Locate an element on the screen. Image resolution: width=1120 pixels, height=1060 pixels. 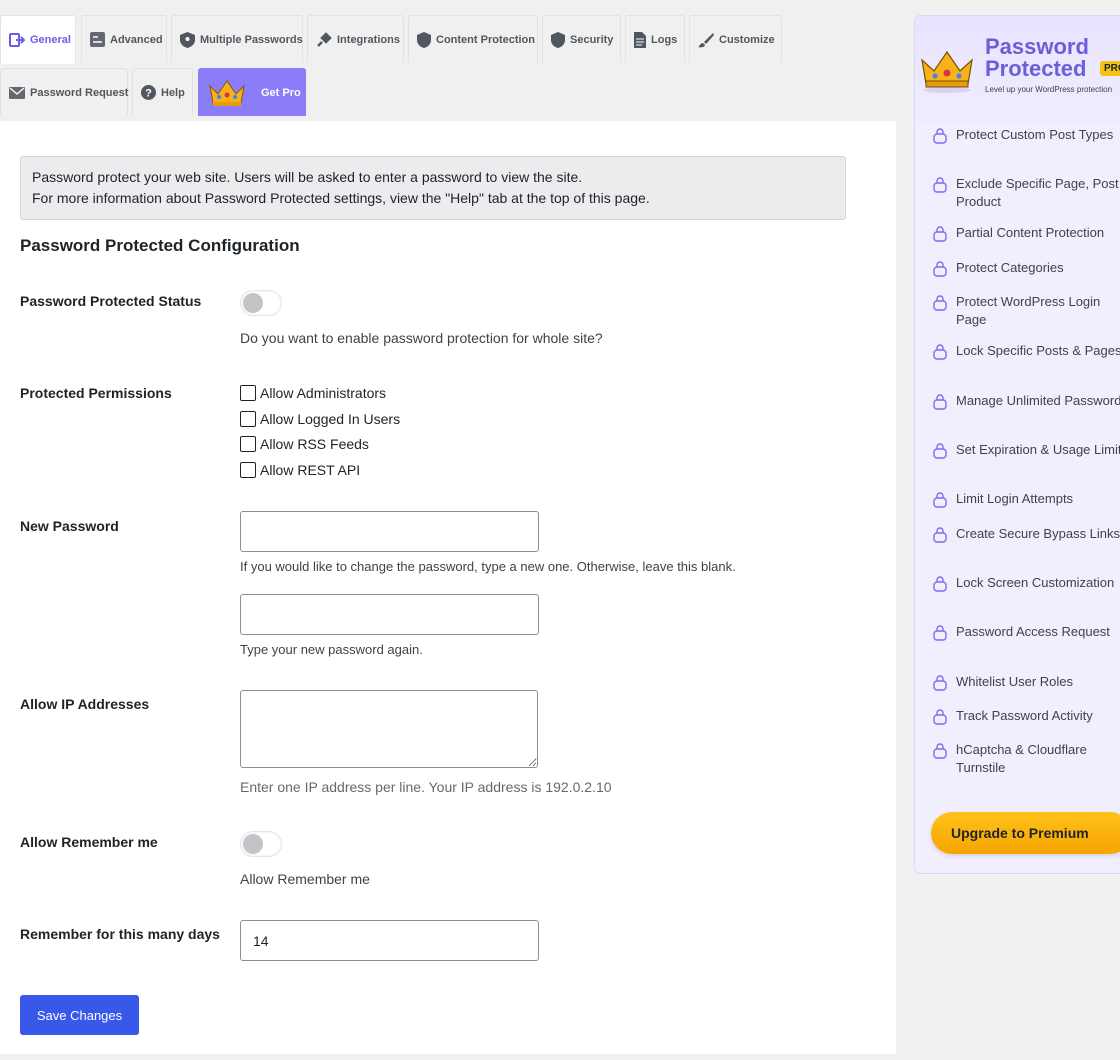
feature-label: Protect Categories is located at coordinates (1010, 267).